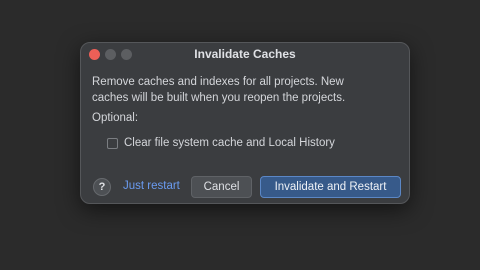 This screenshot has width=480, height=270. I want to click on help-icon: ?, so click(102, 187).